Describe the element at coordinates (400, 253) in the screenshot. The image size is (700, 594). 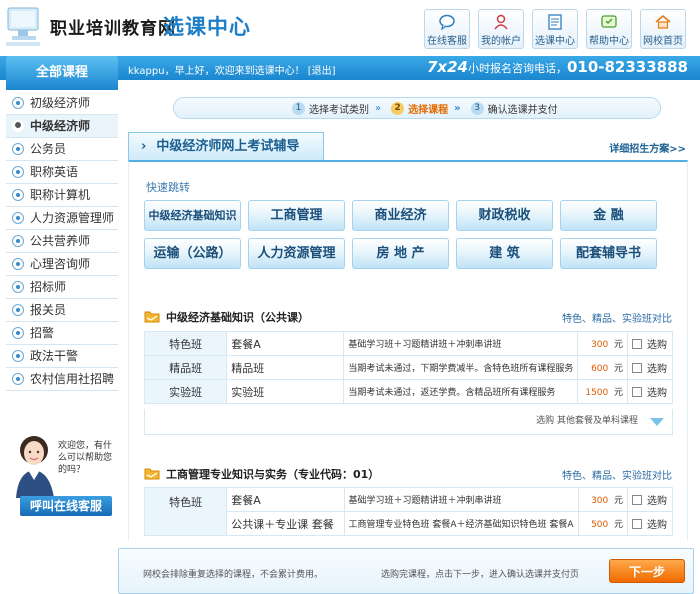
I see `quick-link-button: 房 地 产` at that location.